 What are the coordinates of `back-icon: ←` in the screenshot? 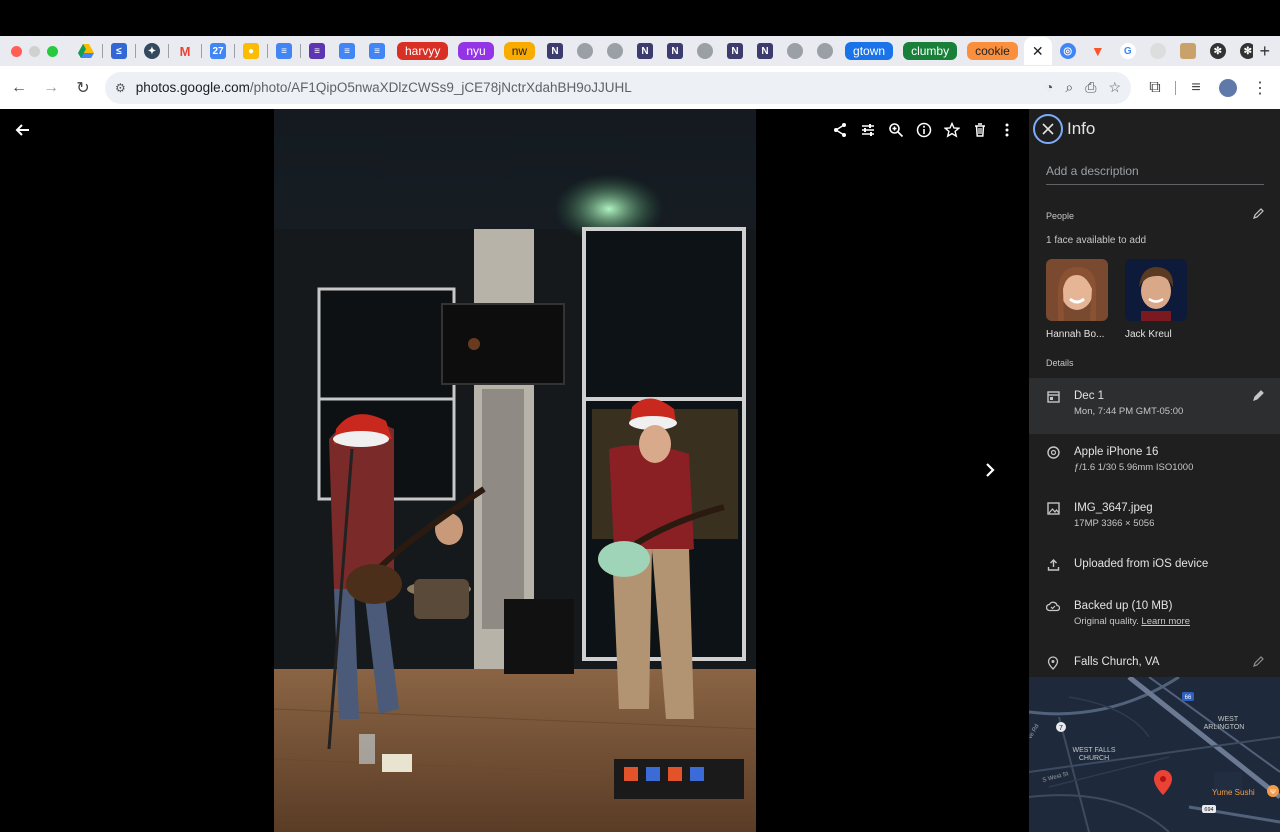 It's located at (19, 88).